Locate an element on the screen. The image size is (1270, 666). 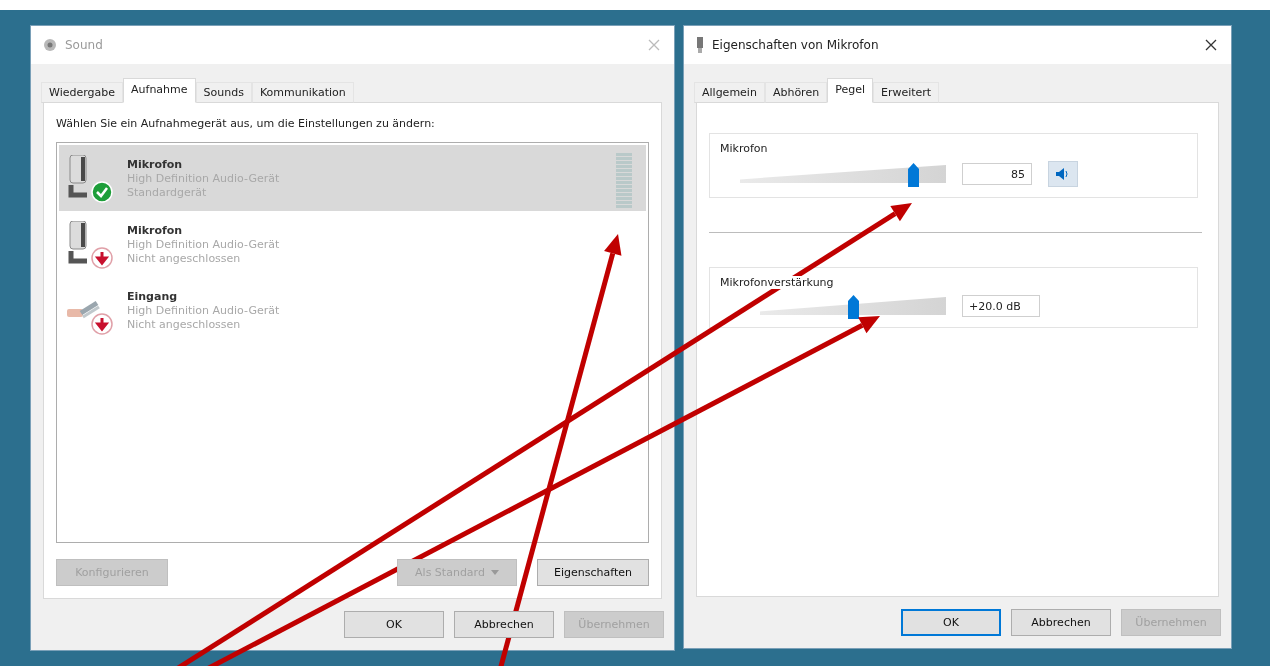
tab: Sounds is located at coordinates (223, 92).